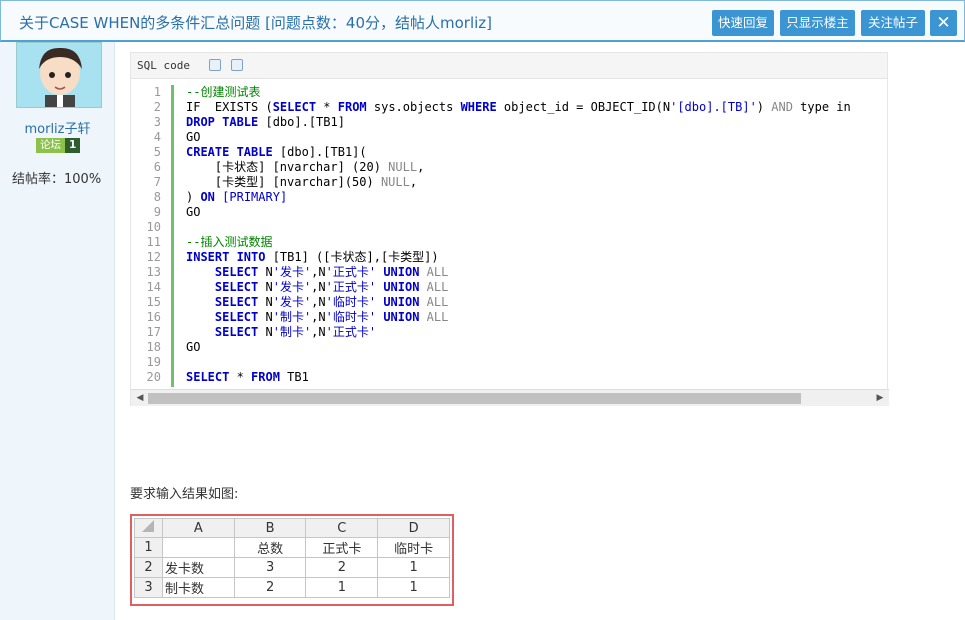 Image resolution: width=965 pixels, height=620 pixels. I want to click on cell: 制卡数, so click(198, 587).